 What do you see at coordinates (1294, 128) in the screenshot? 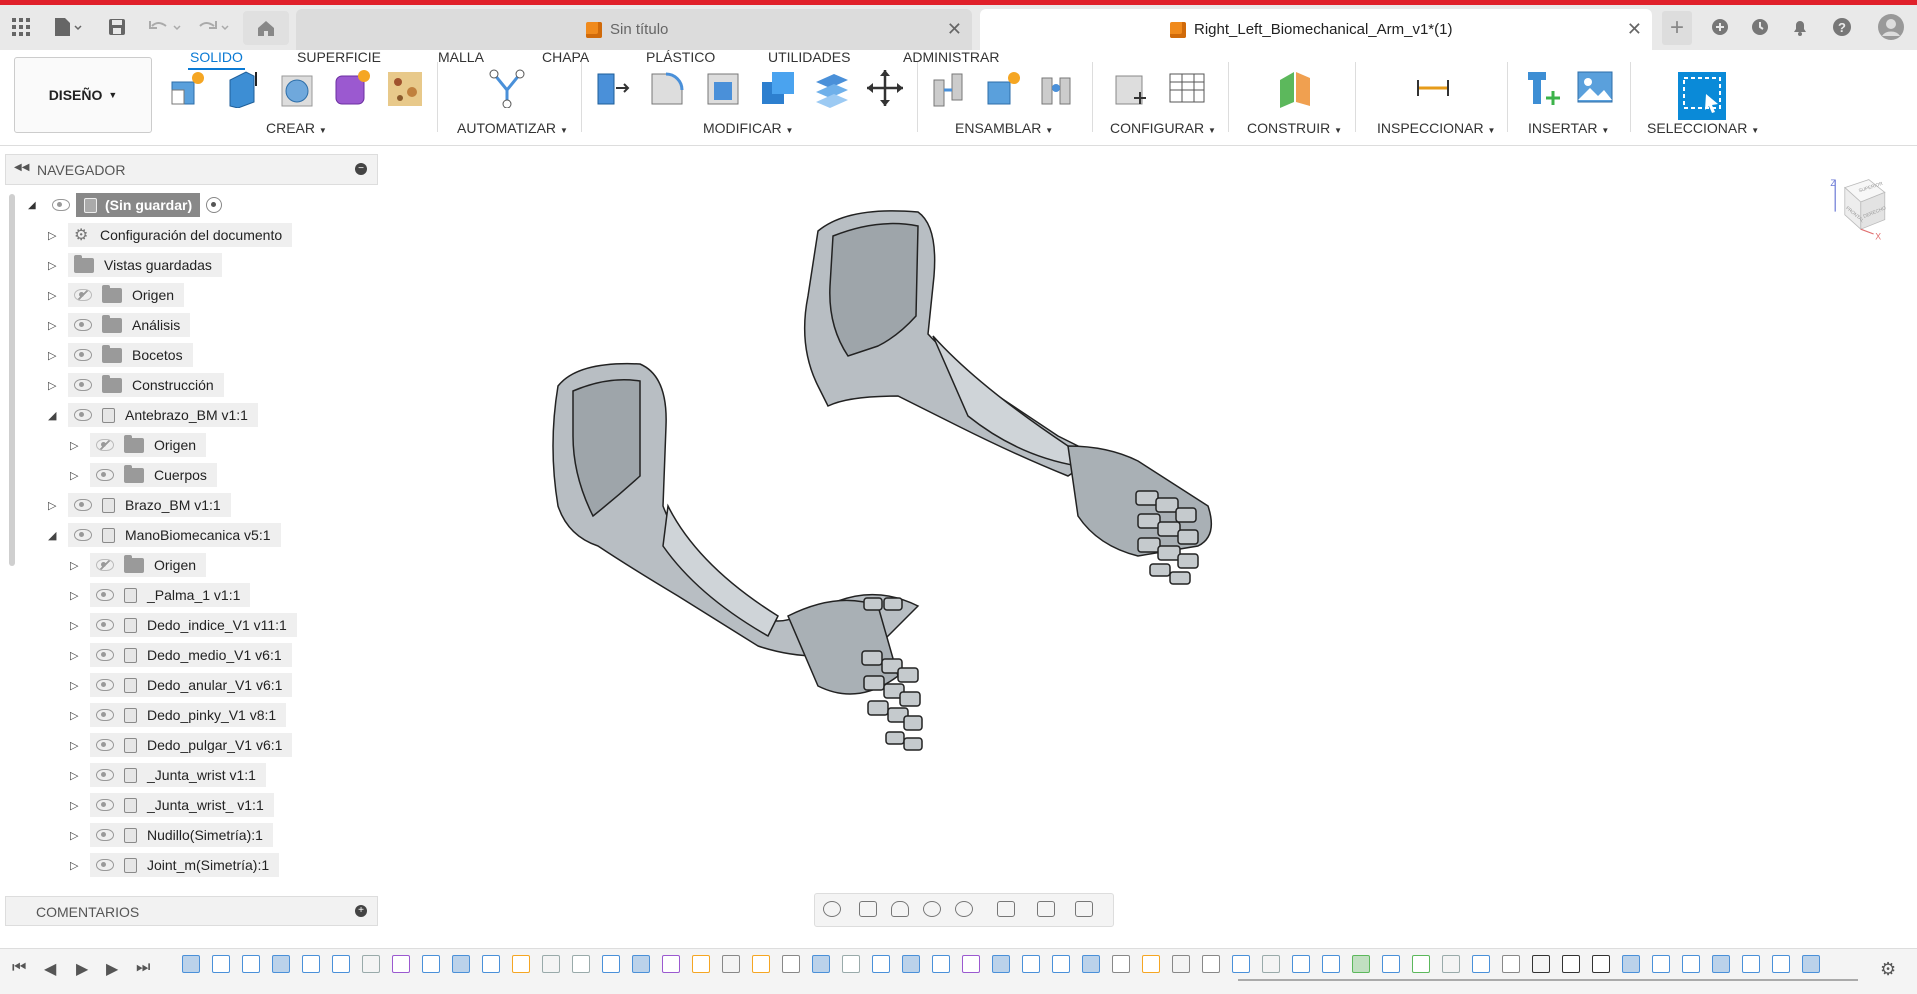
I see `group-construir: CONSTRUIR ▼` at bounding box center [1294, 128].